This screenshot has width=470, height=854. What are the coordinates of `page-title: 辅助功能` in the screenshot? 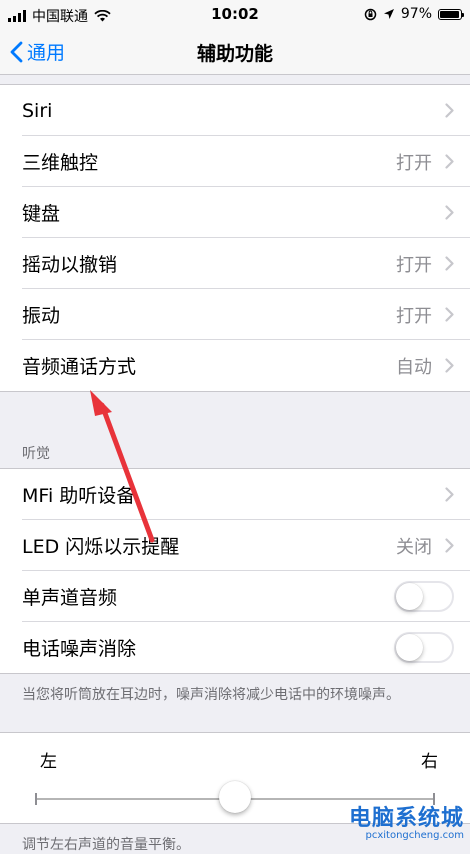 It's located at (234, 54).